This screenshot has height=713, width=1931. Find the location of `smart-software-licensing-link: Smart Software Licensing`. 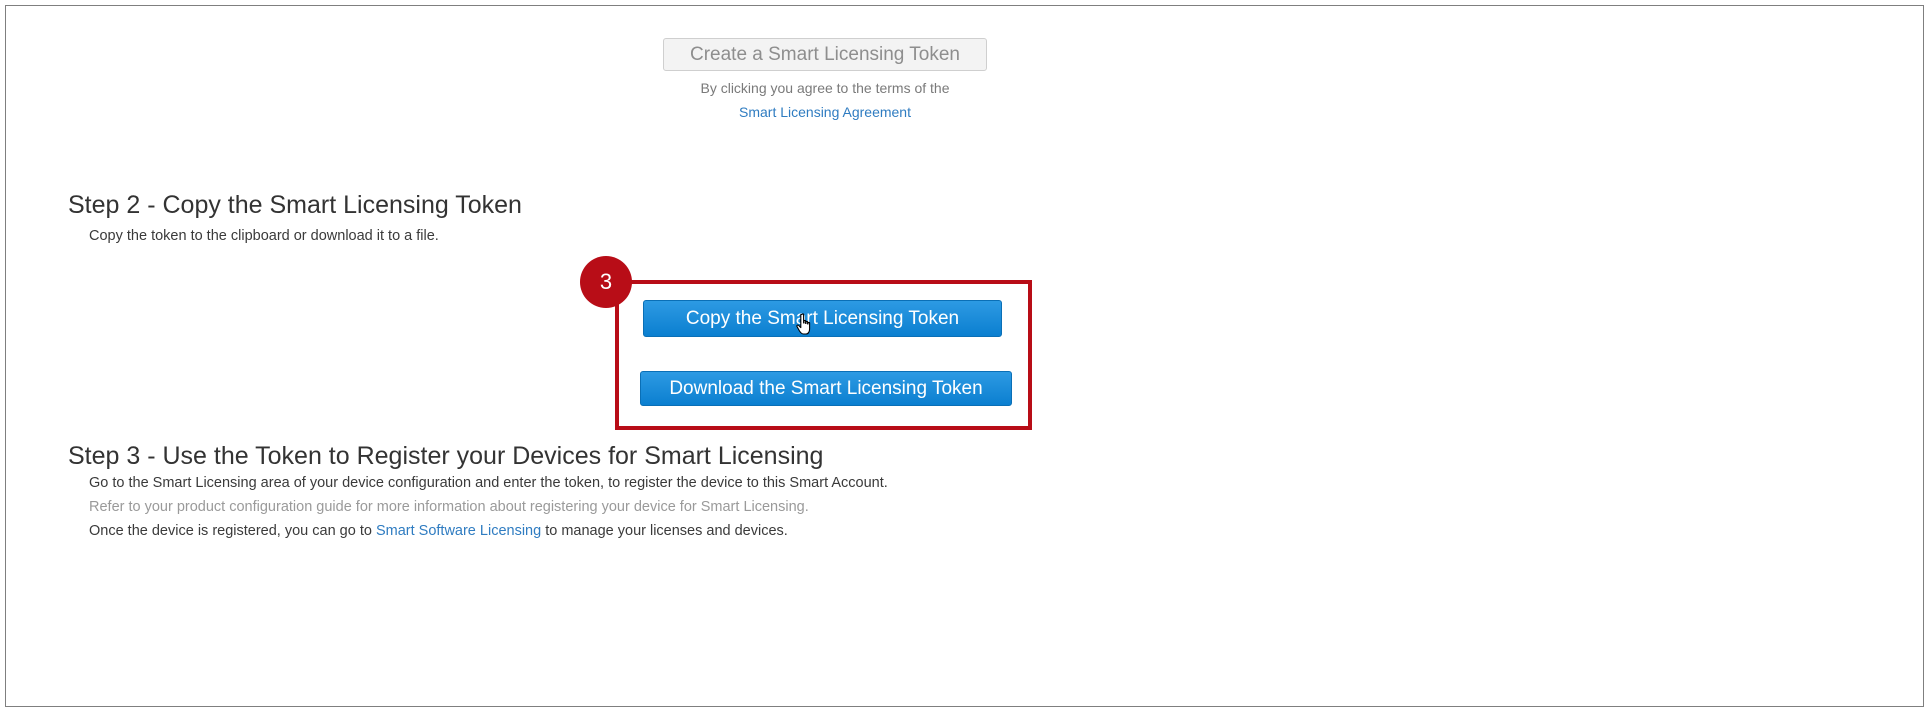

smart-software-licensing-link: Smart Software Licensing is located at coordinates (458, 531).